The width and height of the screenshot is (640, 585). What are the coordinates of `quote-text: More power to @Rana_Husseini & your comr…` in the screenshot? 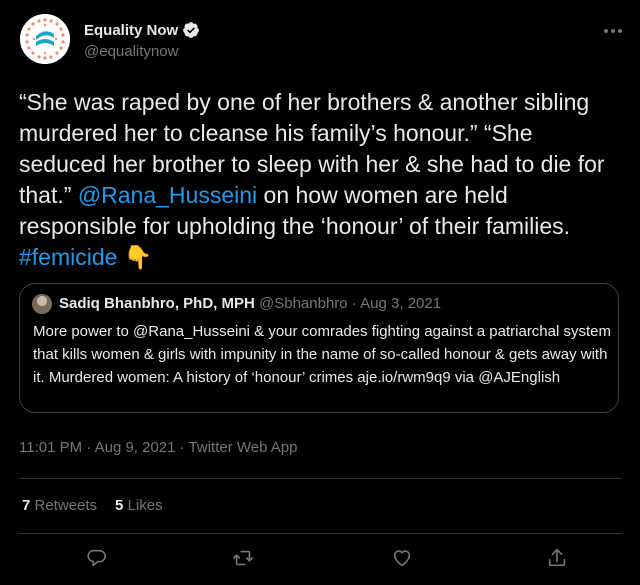 It's located at (322, 354).